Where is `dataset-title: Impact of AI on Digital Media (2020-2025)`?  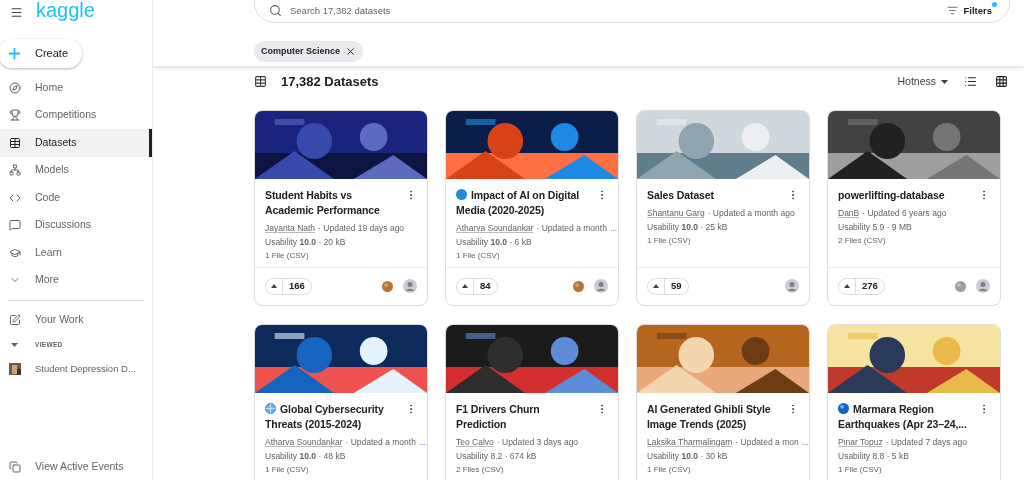
dataset-title: Impact of AI on Digital Media (2020-2025) is located at coordinates (524, 202).